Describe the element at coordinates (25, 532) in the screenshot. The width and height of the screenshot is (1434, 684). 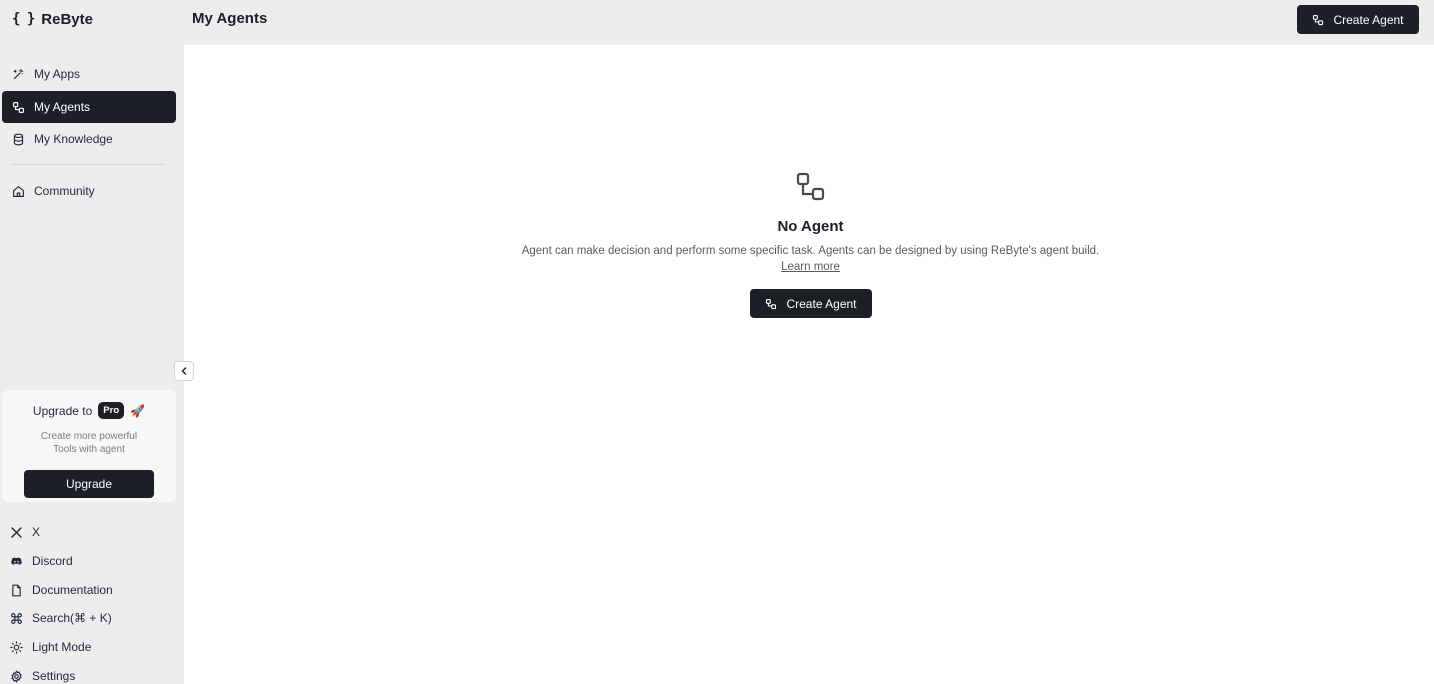
I see `x-link: X` at that location.